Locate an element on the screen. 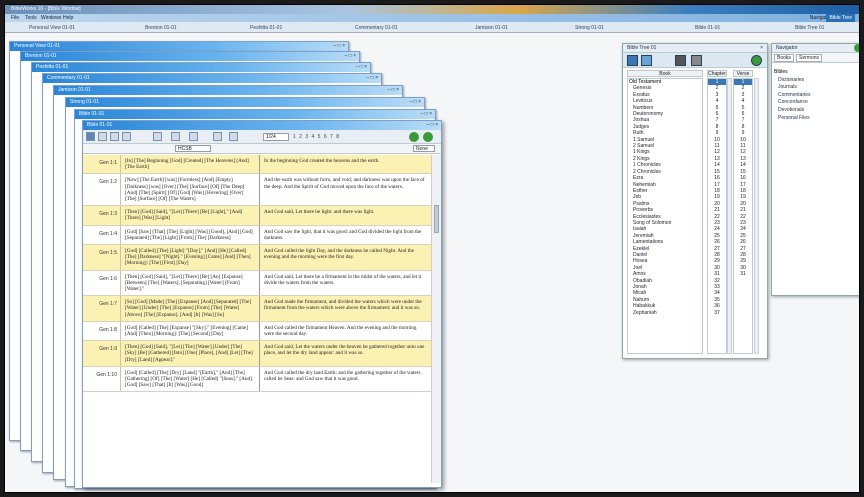  tab-bible: Bible 01-01 is located at coordinates (707, 28).